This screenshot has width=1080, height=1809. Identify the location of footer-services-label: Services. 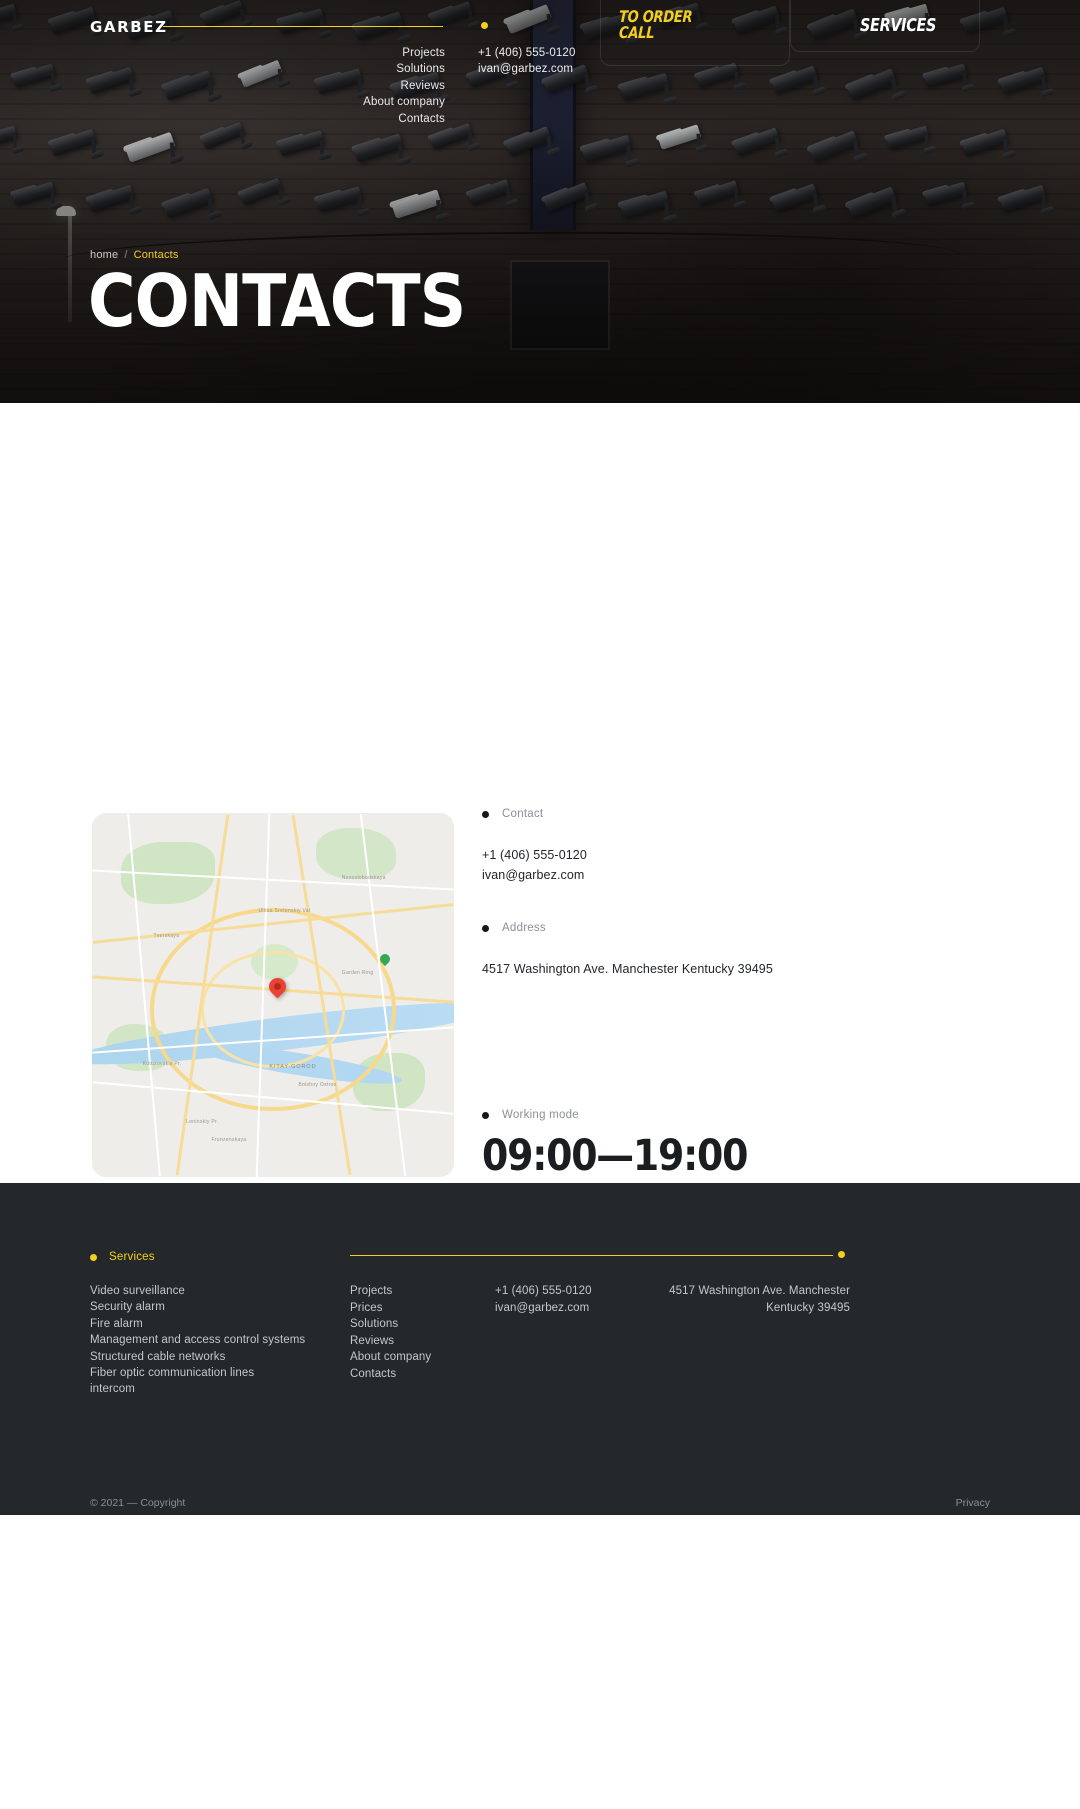
(132, 1257).